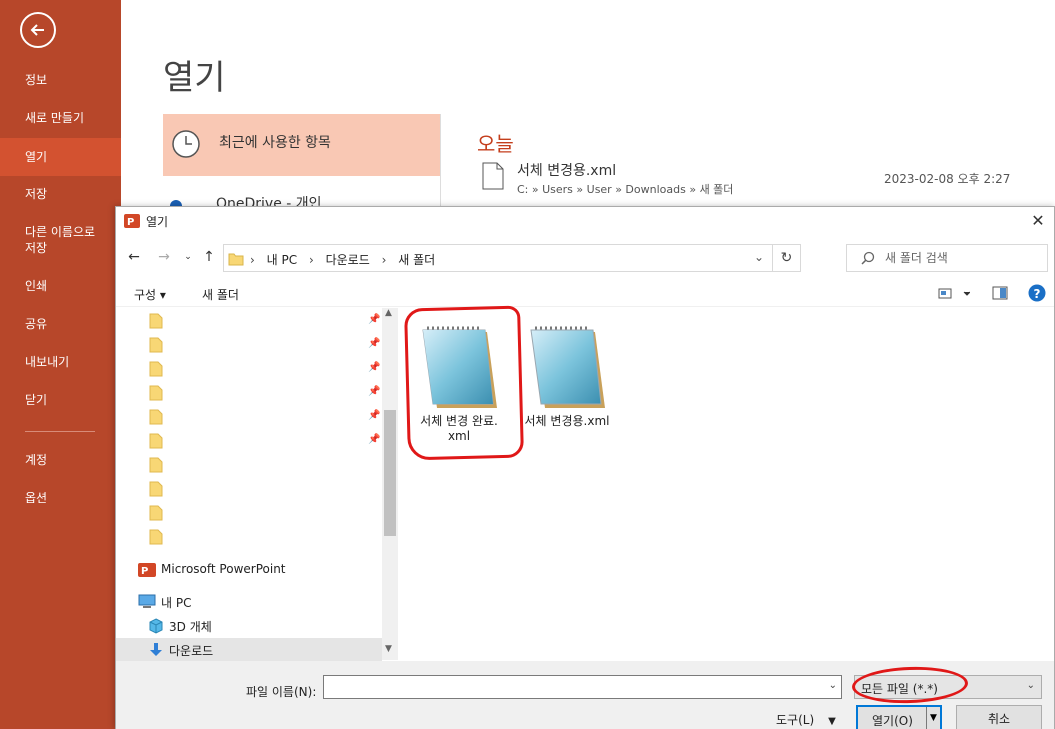 The width and height of the screenshot is (1055, 729). I want to click on breadcrumb-item-new-folder: 새 폴더, so click(416, 260).